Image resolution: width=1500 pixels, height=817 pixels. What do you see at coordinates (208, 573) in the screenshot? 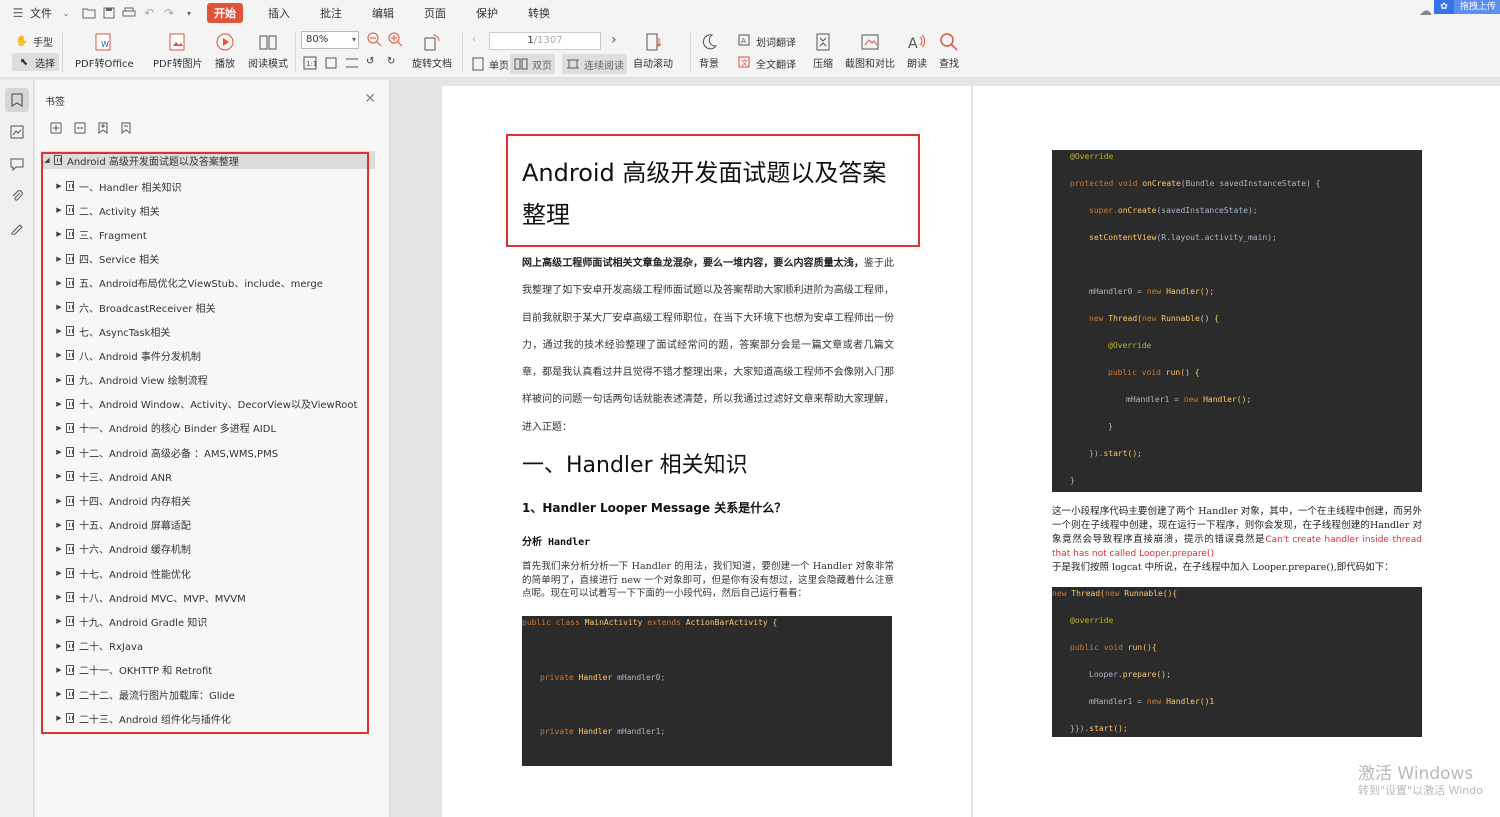
I see `bookmark-item: ▶ 十七、Android 性能优化` at bounding box center [208, 573].